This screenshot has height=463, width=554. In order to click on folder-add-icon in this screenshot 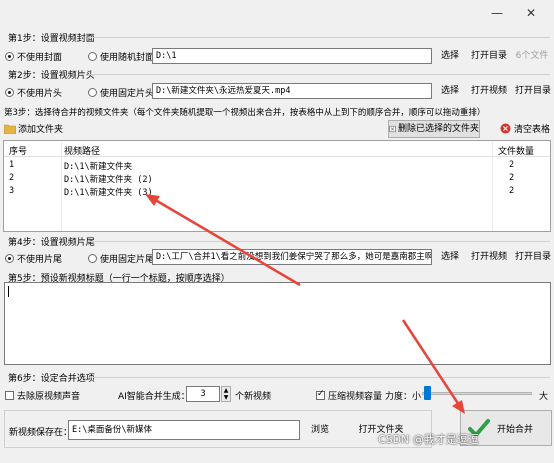, I will do `click(10, 129)`.